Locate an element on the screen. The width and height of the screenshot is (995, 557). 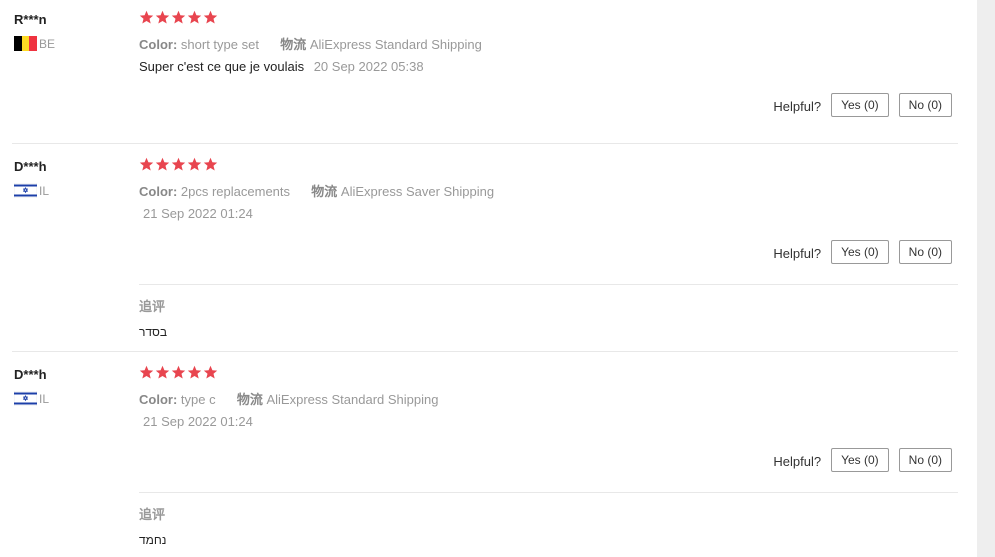
belgium-flag-icon is located at coordinates (26, 43).